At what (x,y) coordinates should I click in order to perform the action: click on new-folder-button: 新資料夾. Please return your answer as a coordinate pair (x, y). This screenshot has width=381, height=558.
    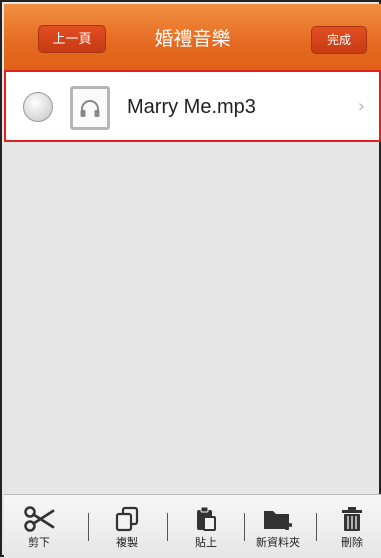
    Looking at the image, I should click on (278, 526).